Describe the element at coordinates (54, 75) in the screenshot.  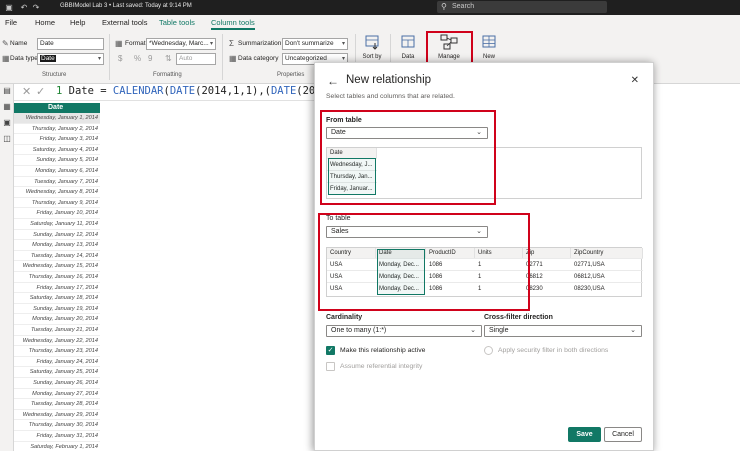
I see `group-label-structure: Structure` at that location.